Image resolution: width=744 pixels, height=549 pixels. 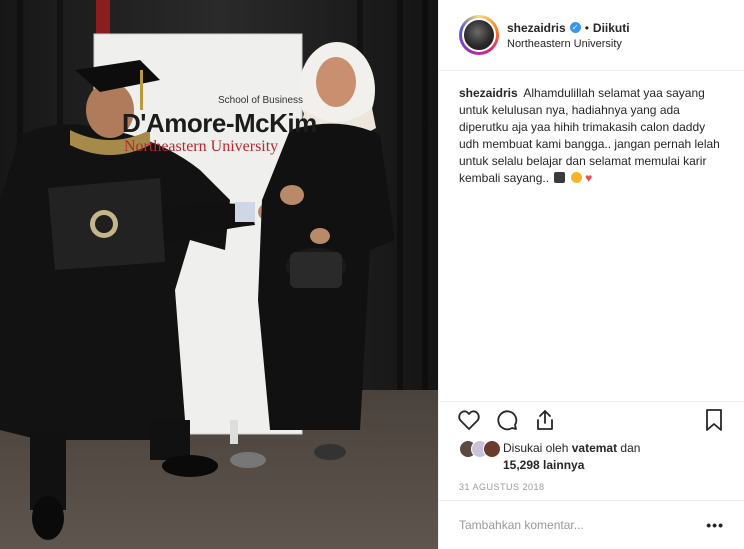 What do you see at coordinates (575, 27) in the screenshot?
I see `verified-icon: ✓` at bounding box center [575, 27].